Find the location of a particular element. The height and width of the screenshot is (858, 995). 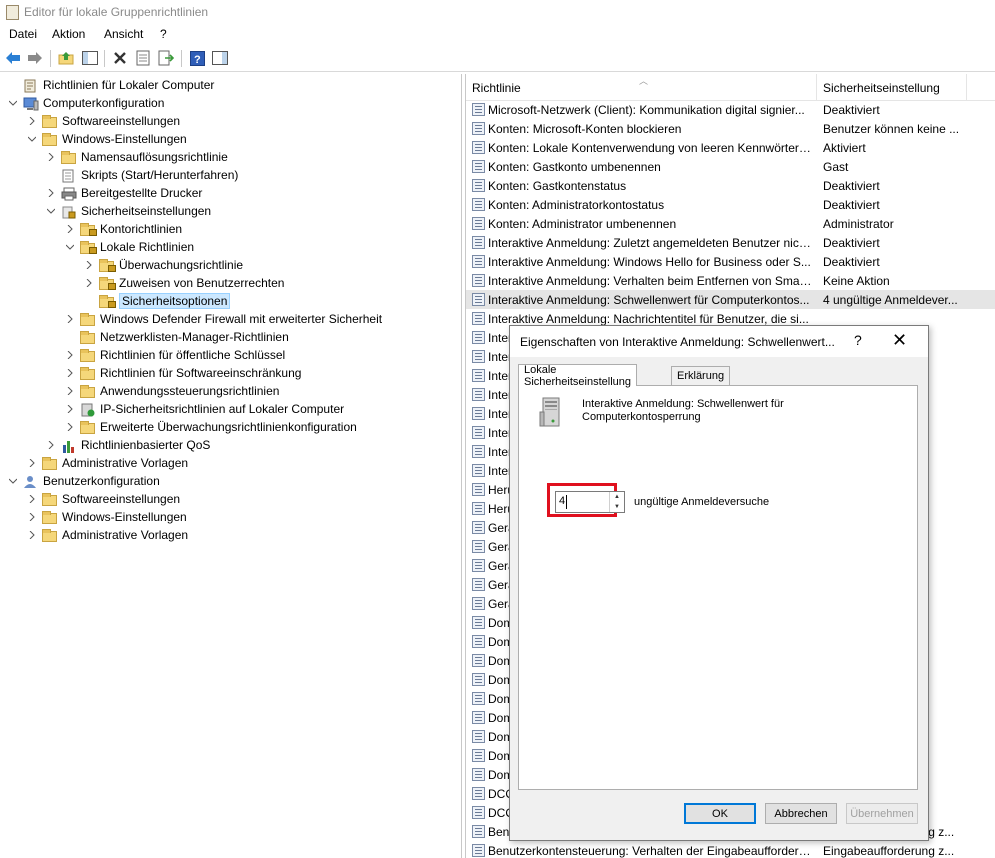

back-icon is located at coordinates (13, 58).